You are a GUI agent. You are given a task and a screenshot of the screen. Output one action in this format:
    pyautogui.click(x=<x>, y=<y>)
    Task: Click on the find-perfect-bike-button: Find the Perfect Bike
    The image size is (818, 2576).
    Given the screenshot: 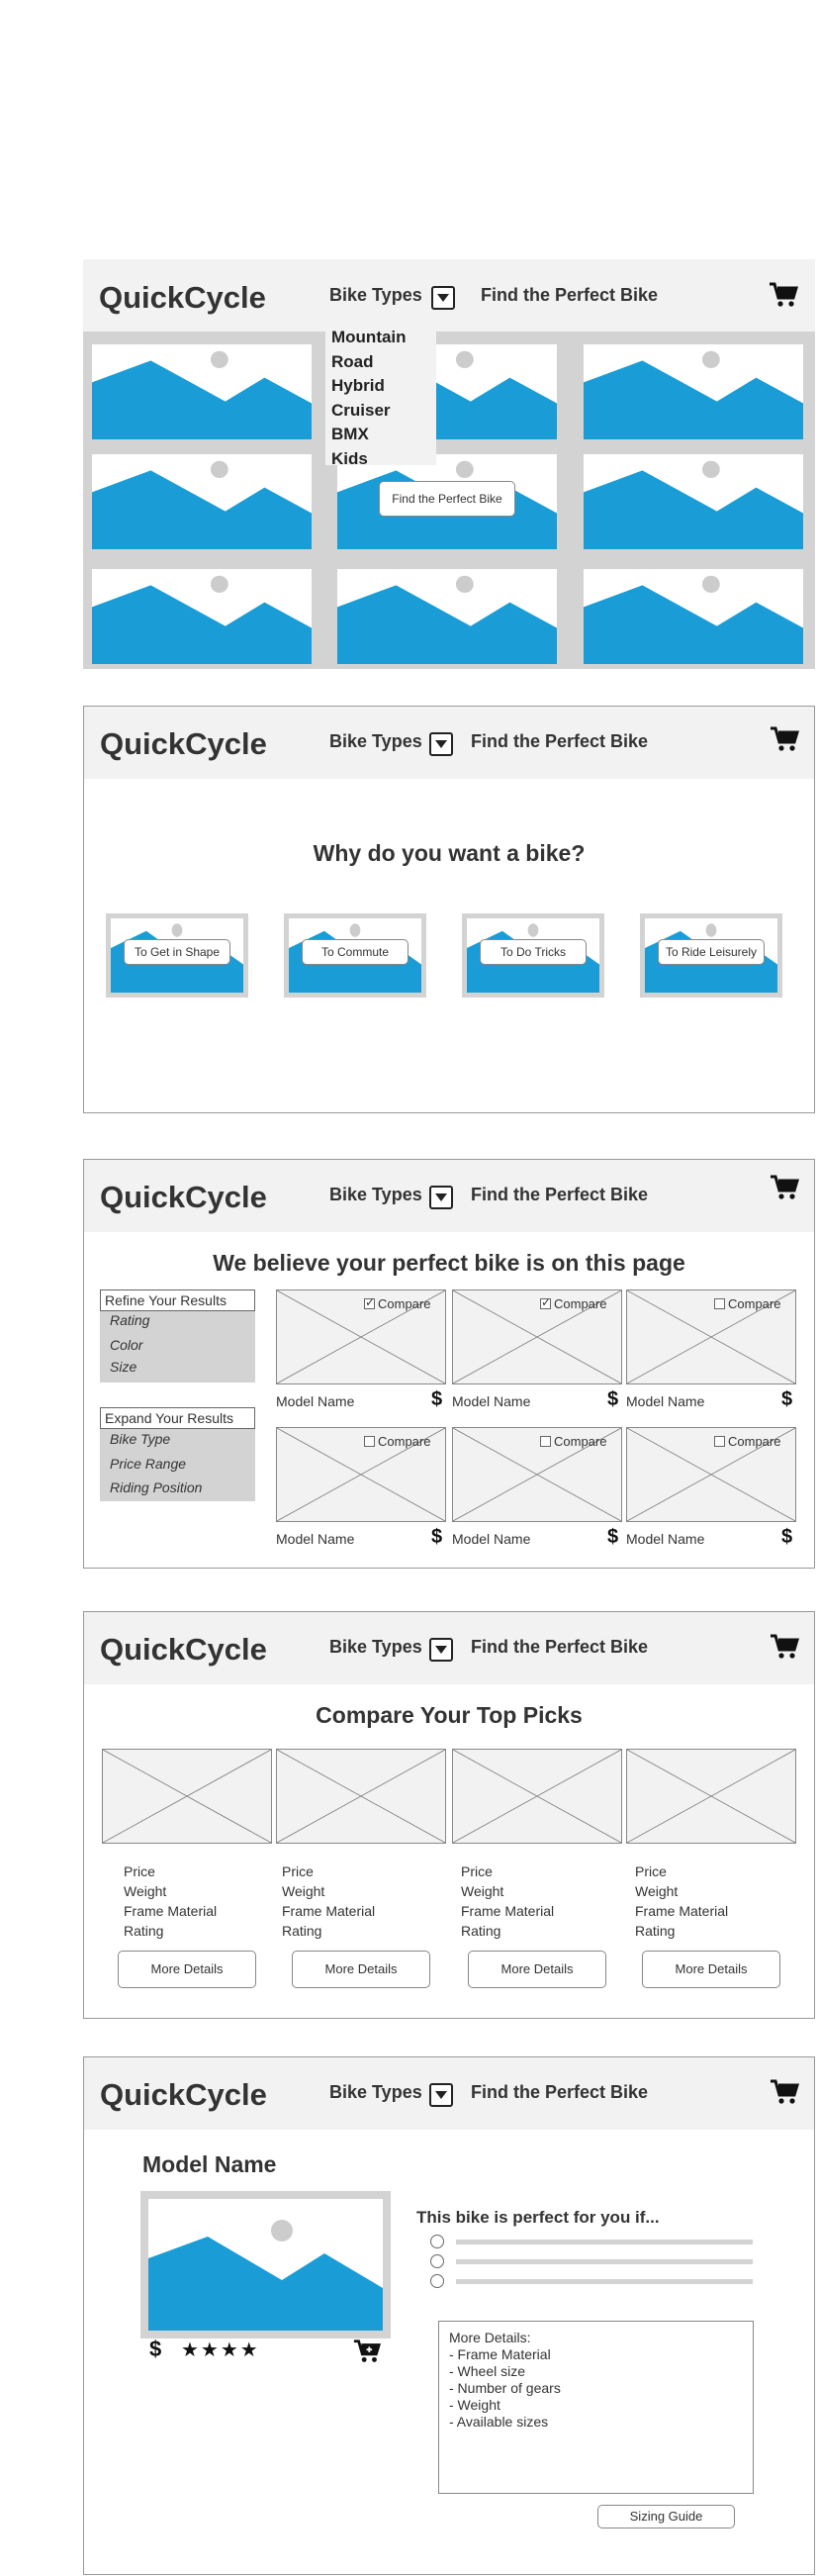 What is the action you would take?
    pyautogui.click(x=447, y=499)
    